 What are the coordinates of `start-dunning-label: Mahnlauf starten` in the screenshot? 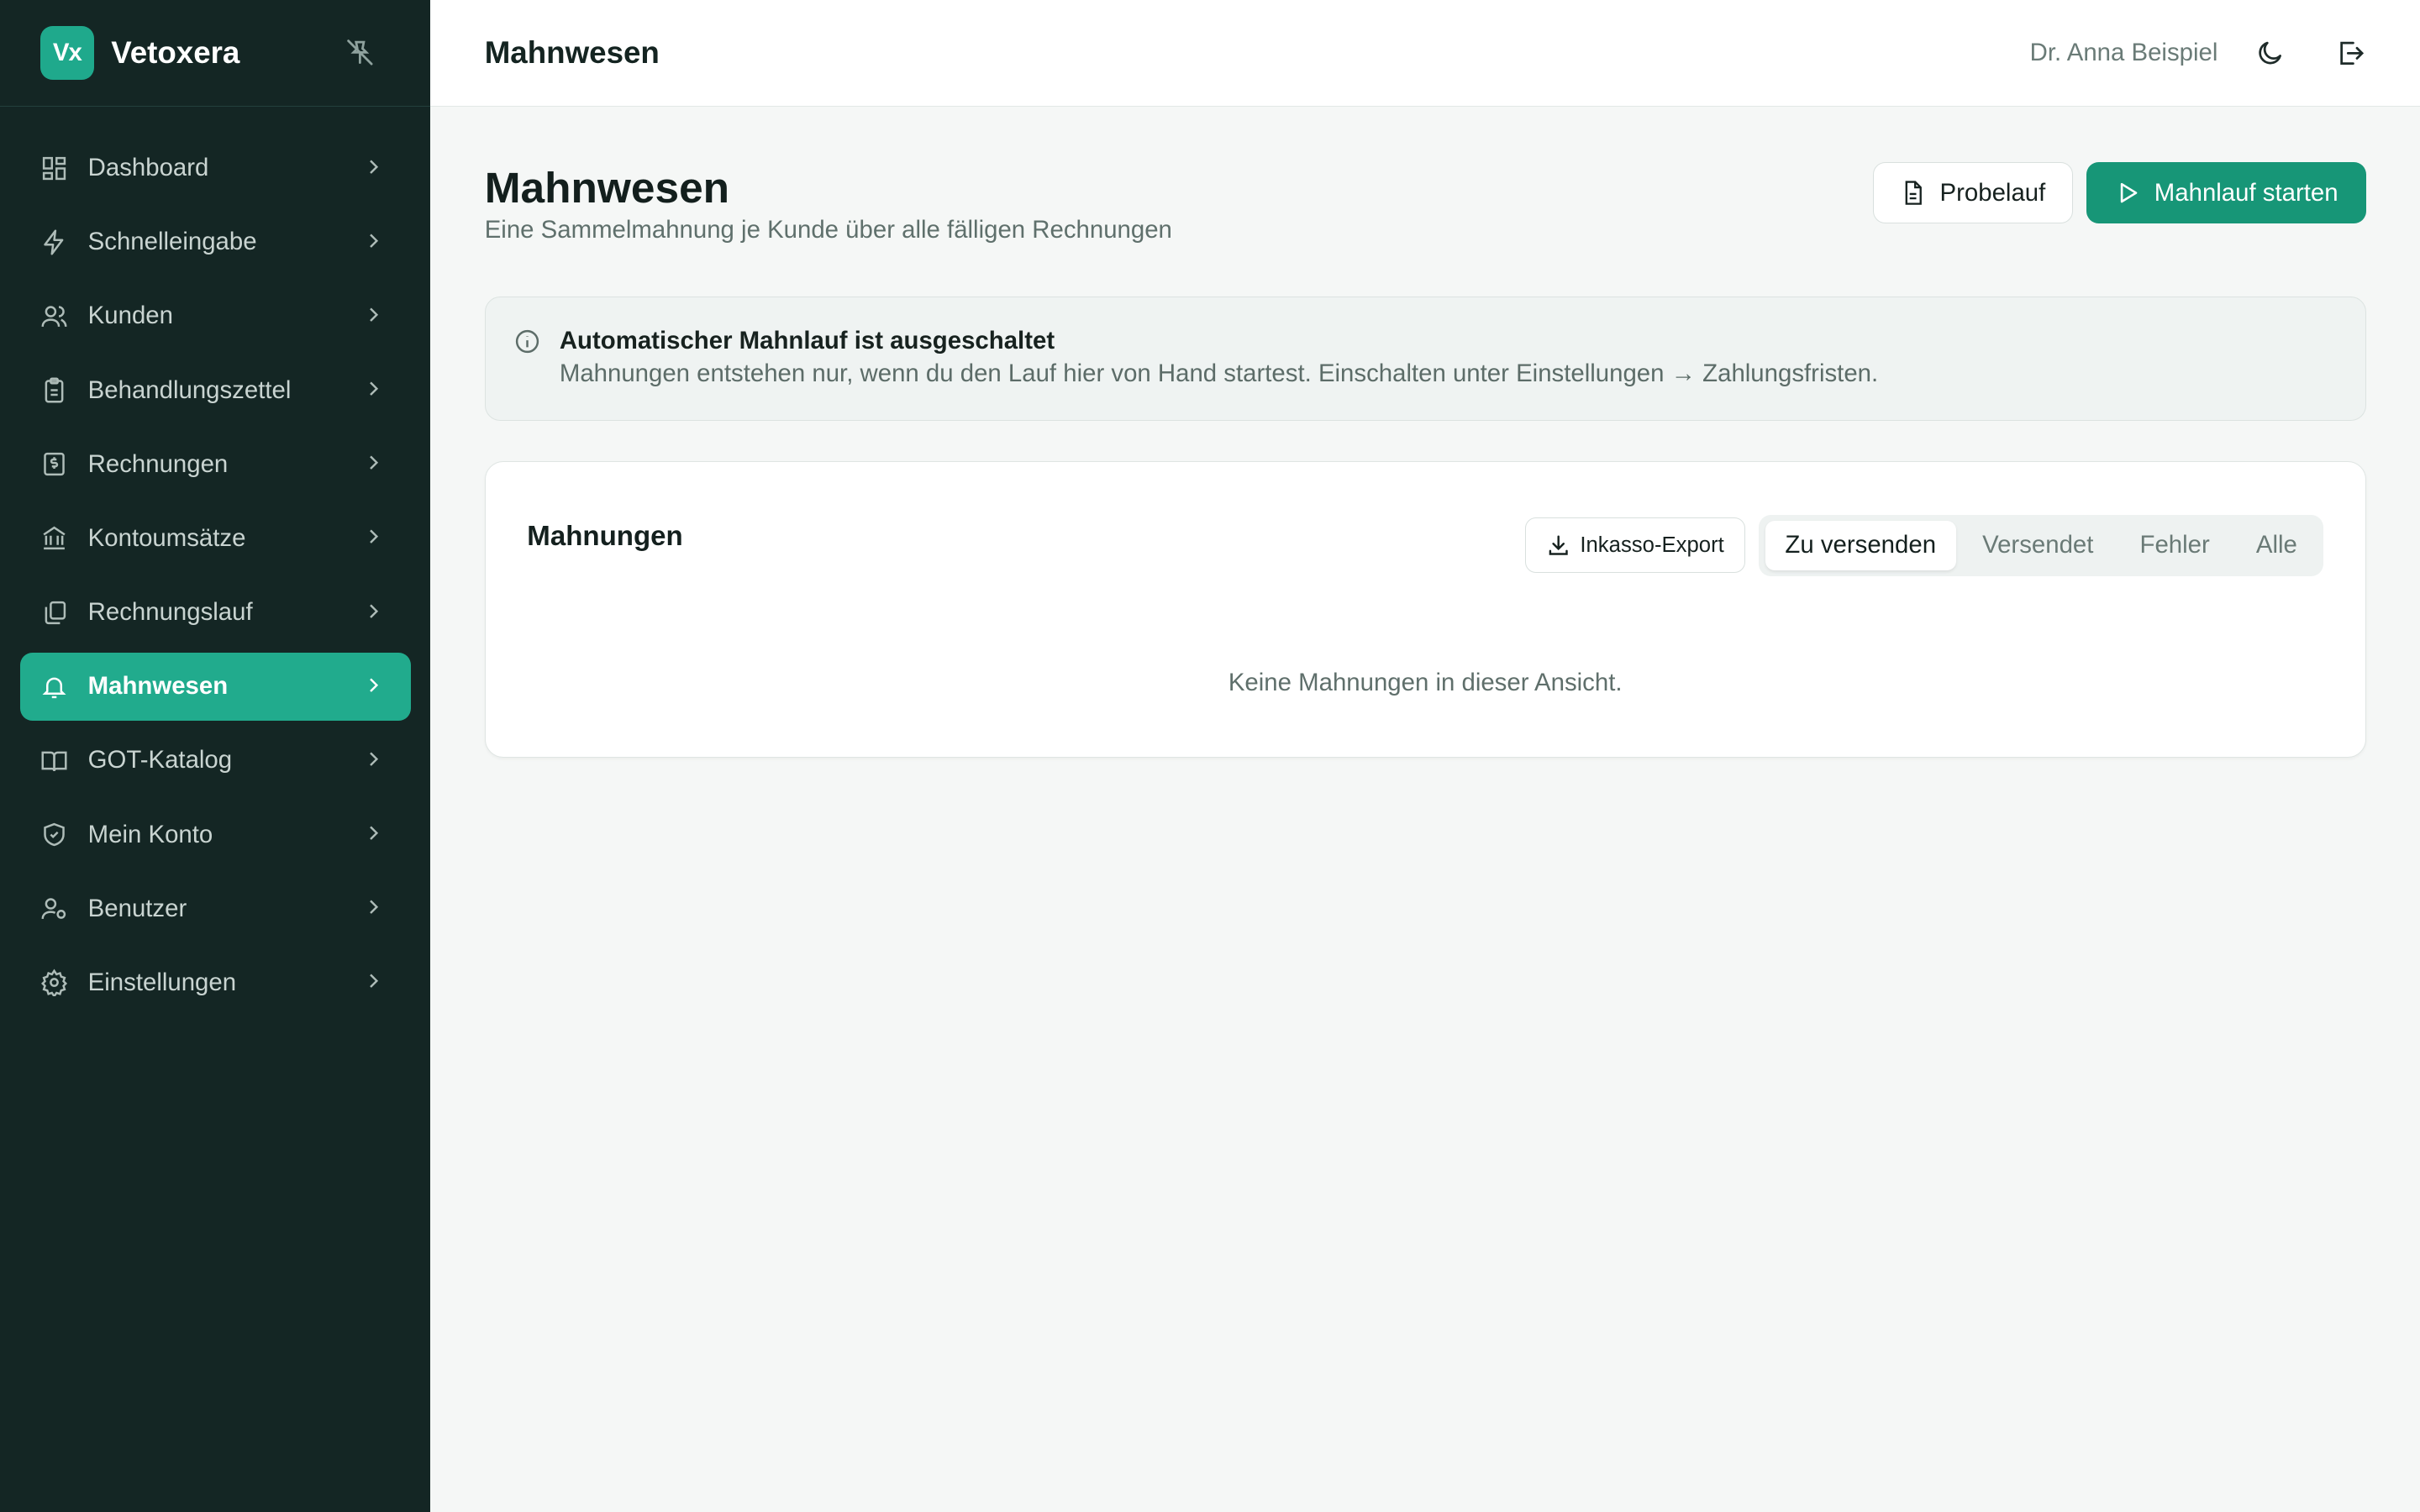 It's located at (2246, 192).